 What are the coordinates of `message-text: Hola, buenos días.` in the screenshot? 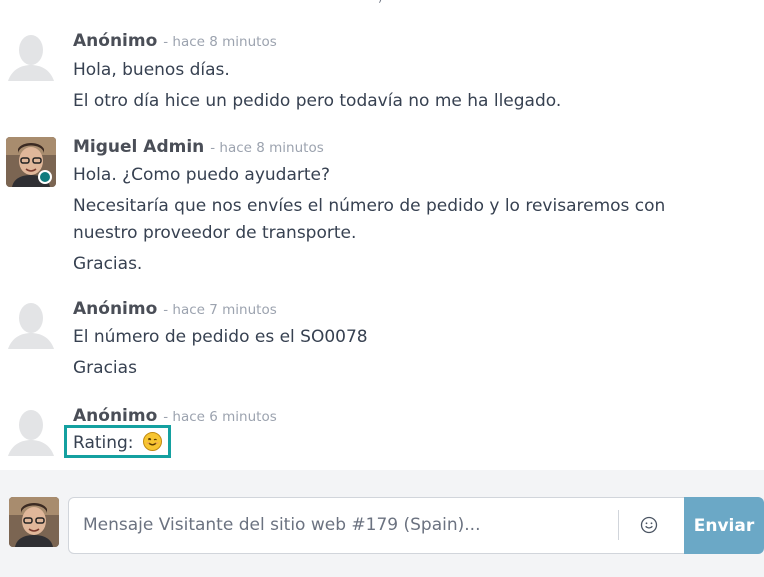 It's located at (151, 70).